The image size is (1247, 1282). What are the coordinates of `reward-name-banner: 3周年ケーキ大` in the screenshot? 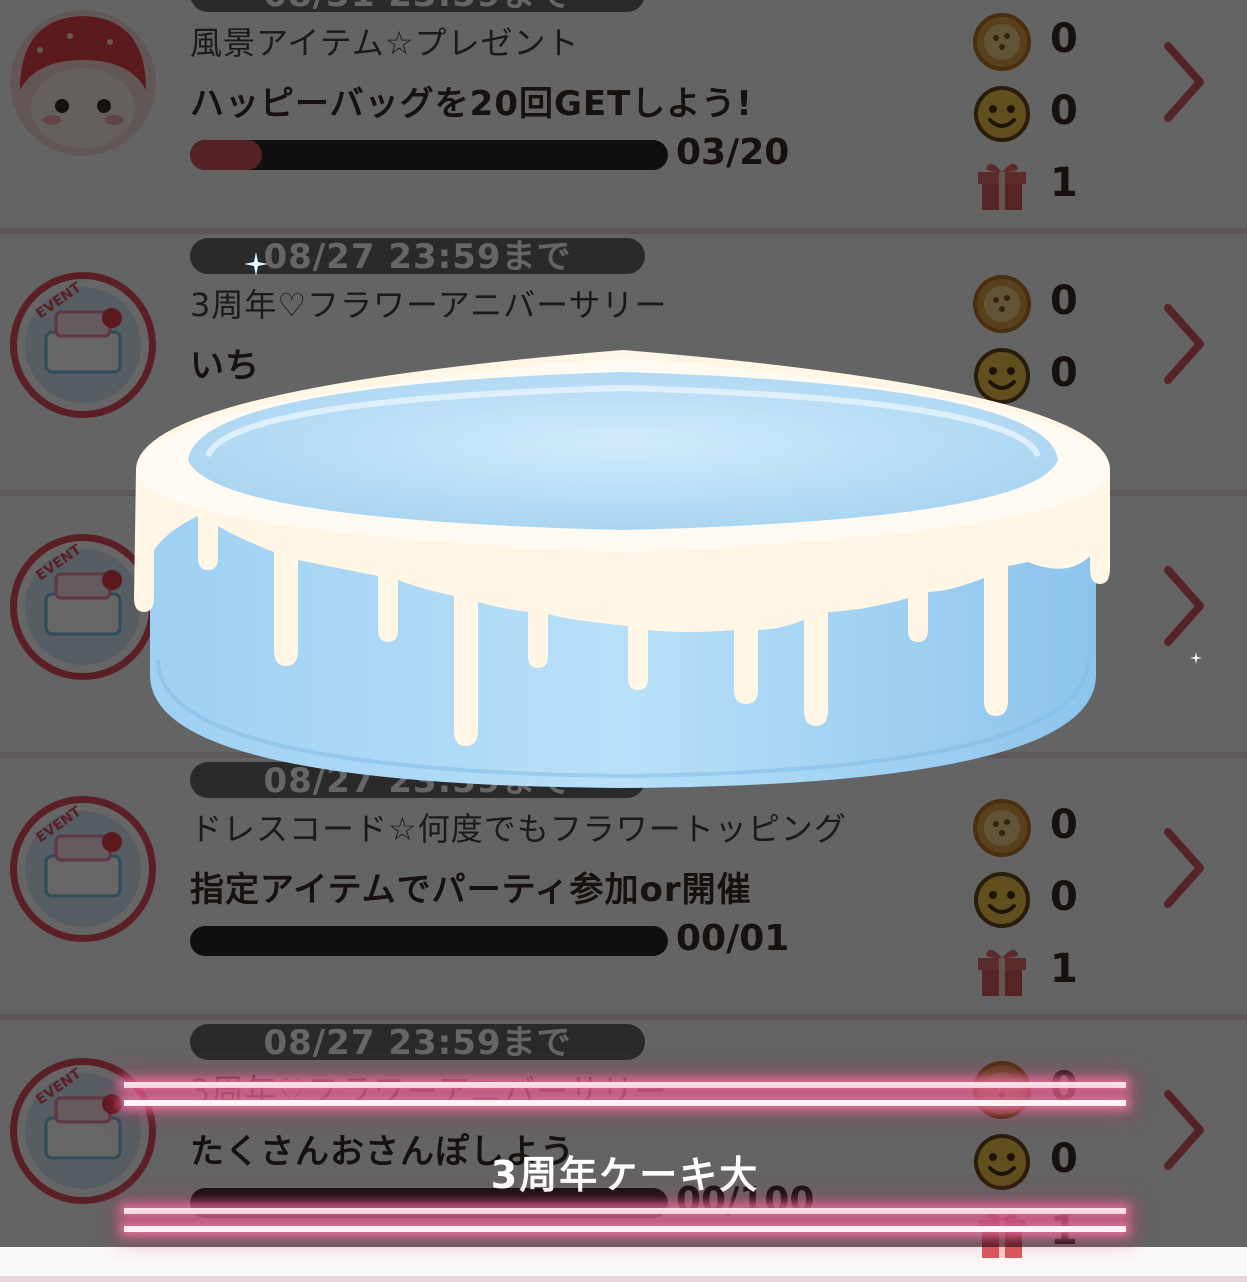 It's located at (625, 1153).